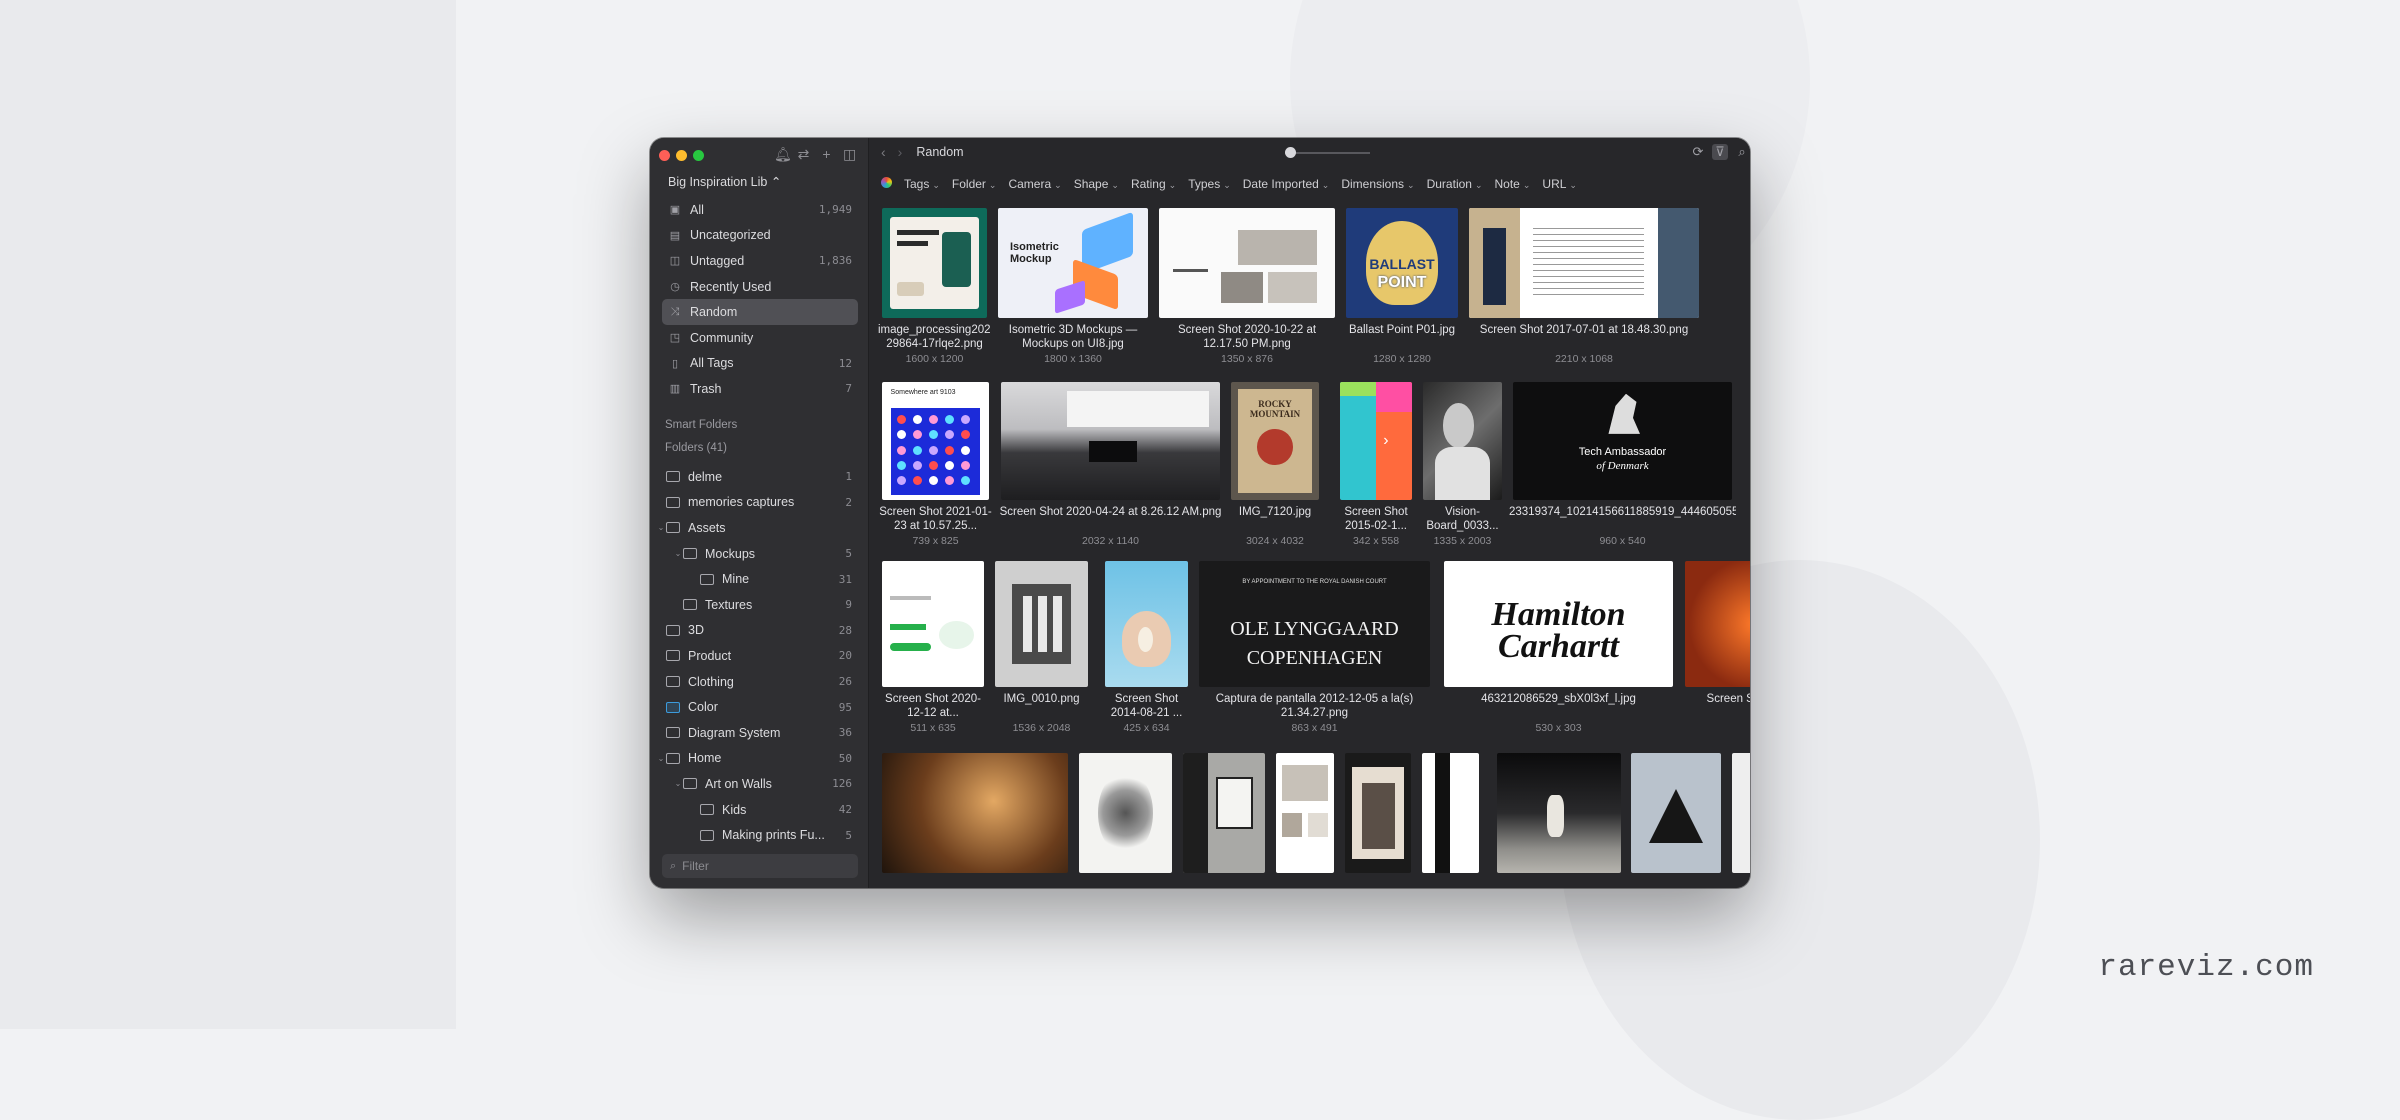 The width and height of the screenshot is (2400, 1120). Describe the element at coordinates (1275, 466) in the screenshot. I see `image-thumbnail: ROCKY MOUNTAIN IMG_7120.jpg 3024 x 4032` at that location.